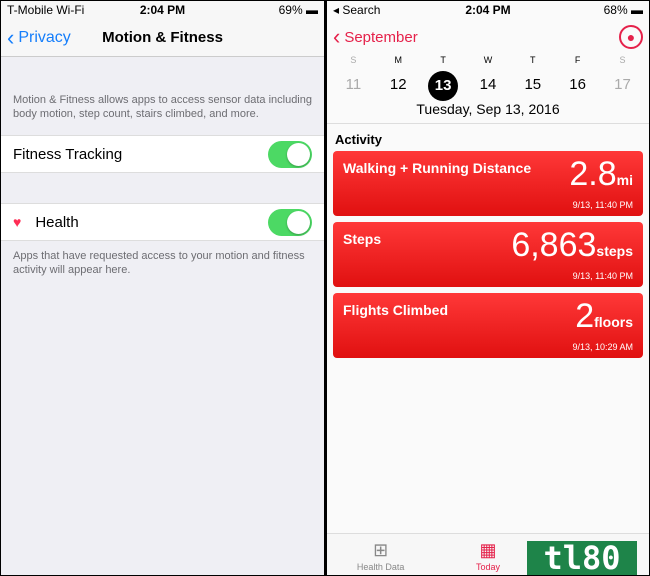 The height and width of the screenshot is (576, 650). Describe the element at coordinates (488, 111) in the screenshot. I see `full-date: Tuesday, Sep 13, 2016` at that location.